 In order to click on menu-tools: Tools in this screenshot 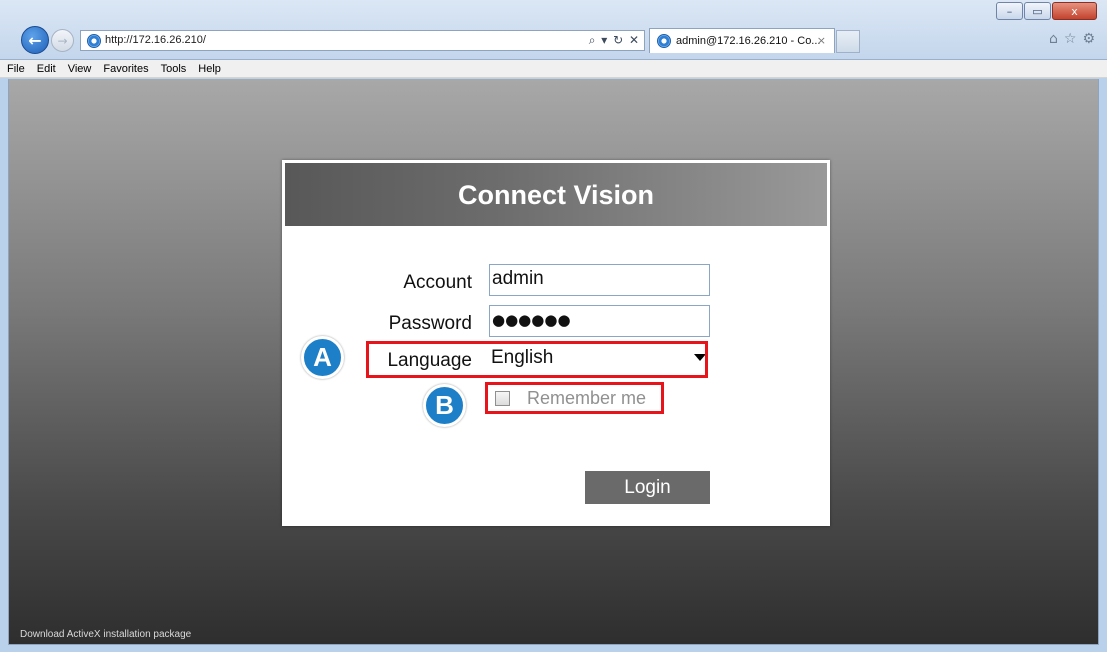, I will do `click(174, 69)`.